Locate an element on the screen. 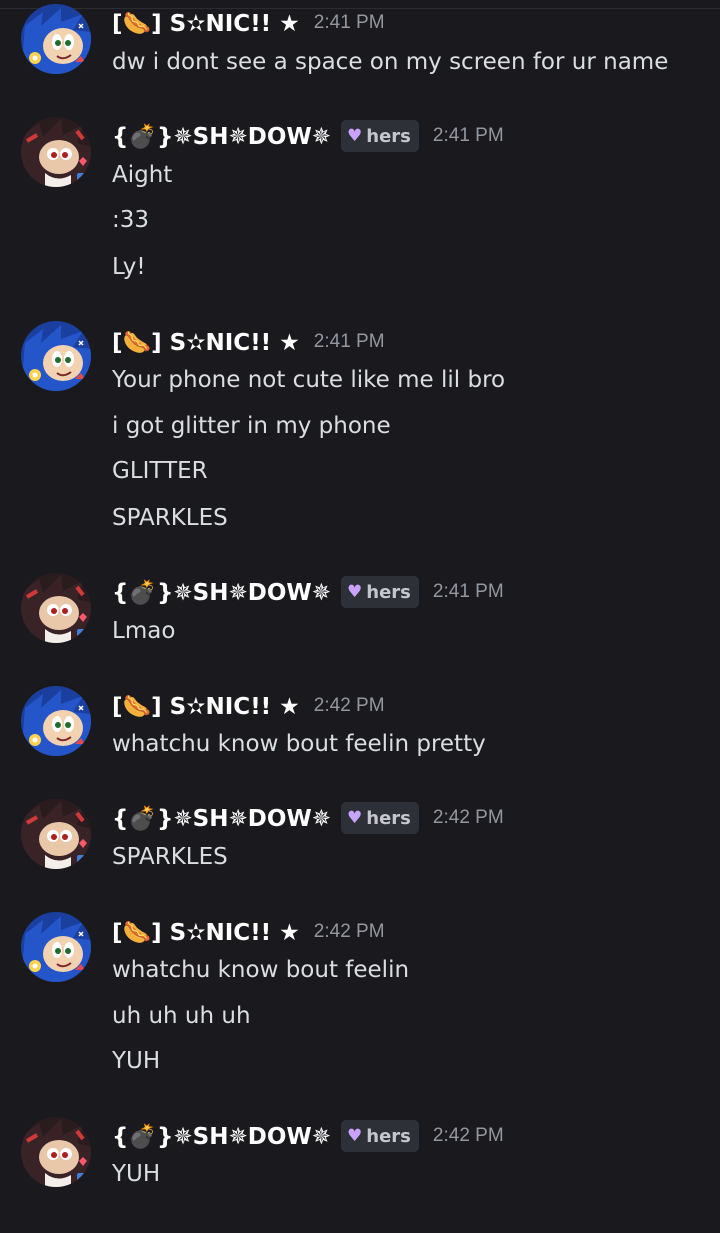  message-text: :33 is located at coordinates (131, 220).